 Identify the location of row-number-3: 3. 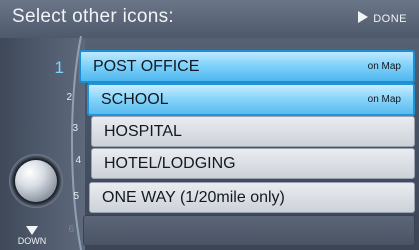
(75, 128).